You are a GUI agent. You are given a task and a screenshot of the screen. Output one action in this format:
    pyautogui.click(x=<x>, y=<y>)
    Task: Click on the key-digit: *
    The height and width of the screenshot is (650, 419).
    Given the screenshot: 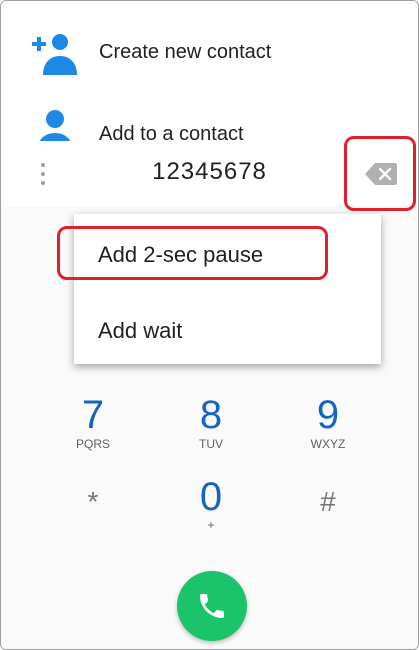 What is the action you would take?
    pyautogui.click(x=93, y=501)
    